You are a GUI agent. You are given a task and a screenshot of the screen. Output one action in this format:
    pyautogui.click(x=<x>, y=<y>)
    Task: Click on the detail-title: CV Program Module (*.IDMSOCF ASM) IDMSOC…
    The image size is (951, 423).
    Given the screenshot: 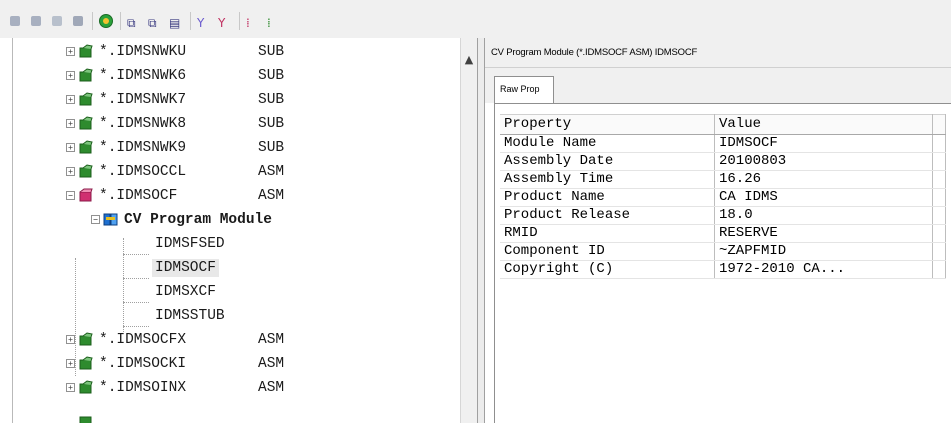 What is the action you would take?
    pyautogui.click(x=718, y=53)
    